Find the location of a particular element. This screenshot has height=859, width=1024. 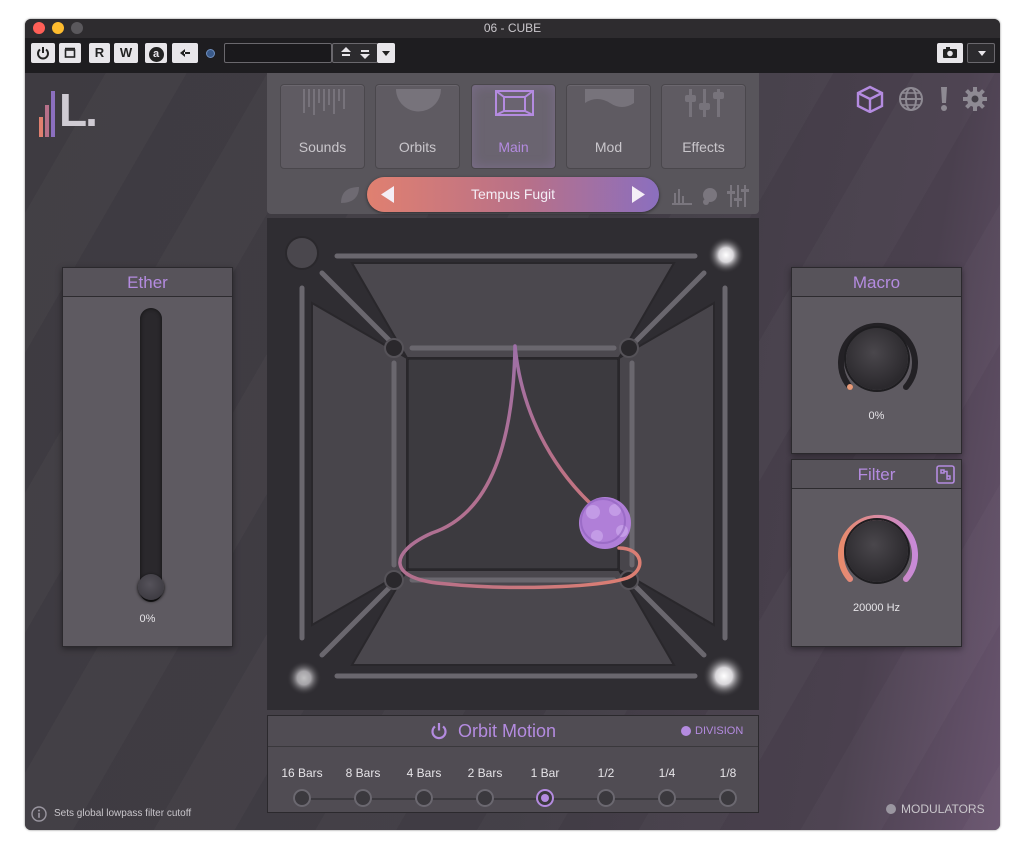

tab-label: Mod is located at coordinates (608, 147).